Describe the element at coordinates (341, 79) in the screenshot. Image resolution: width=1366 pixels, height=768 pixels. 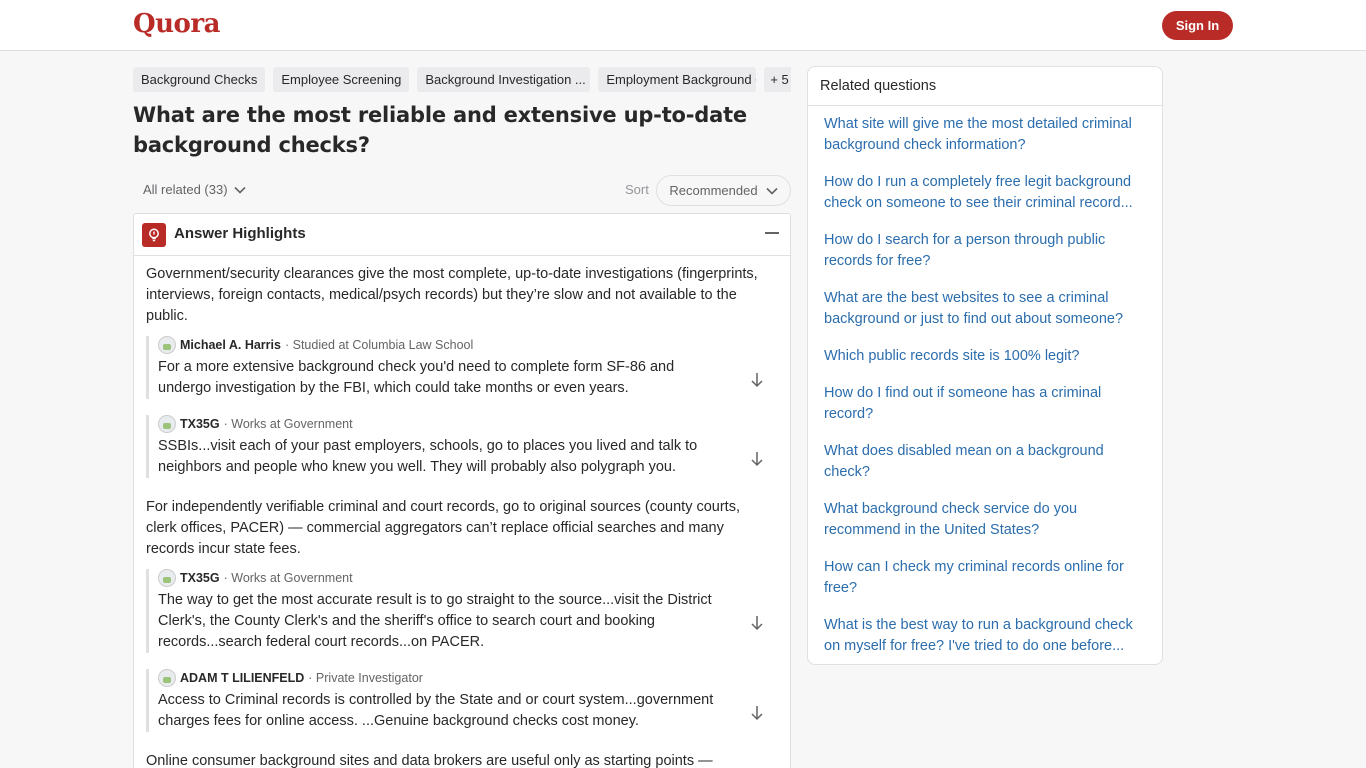
I see `topic-chip: Employee Screening` at that location.